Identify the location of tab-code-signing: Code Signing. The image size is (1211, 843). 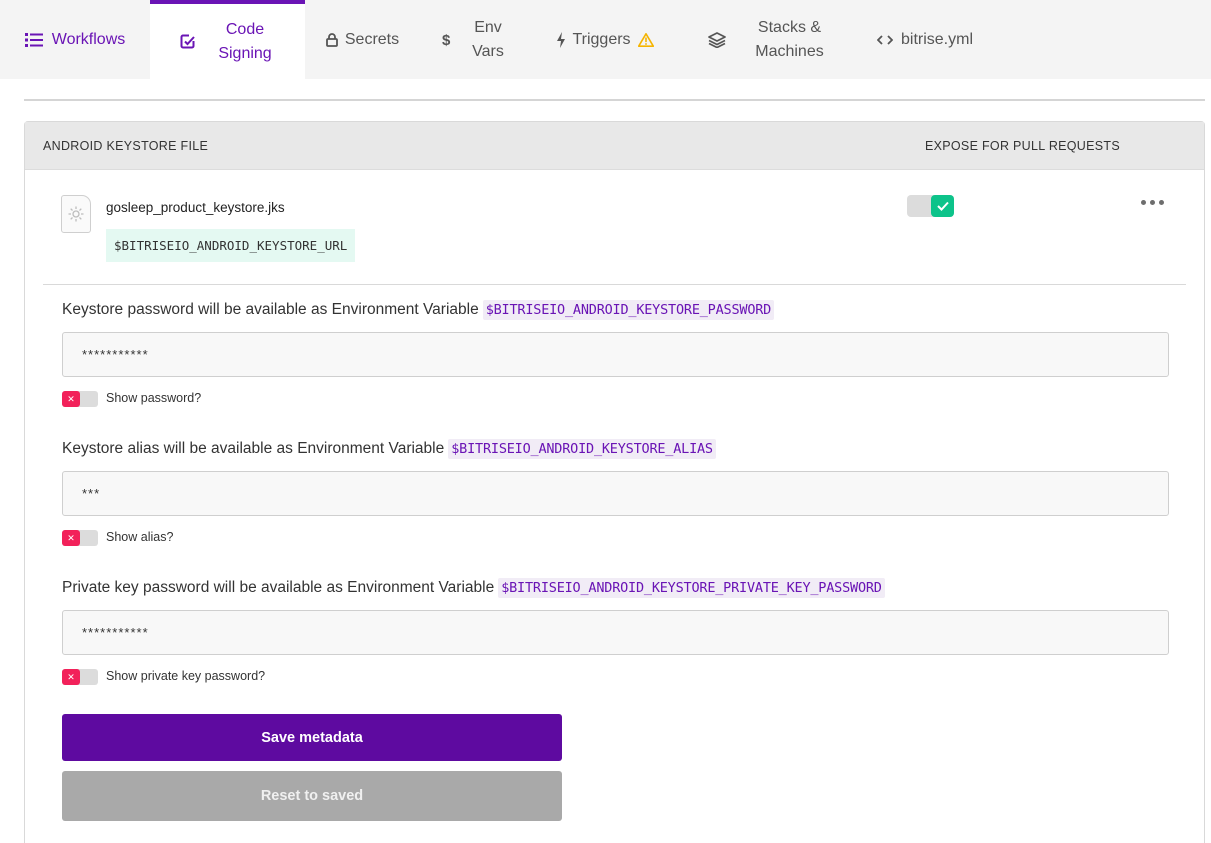
(227, 39).